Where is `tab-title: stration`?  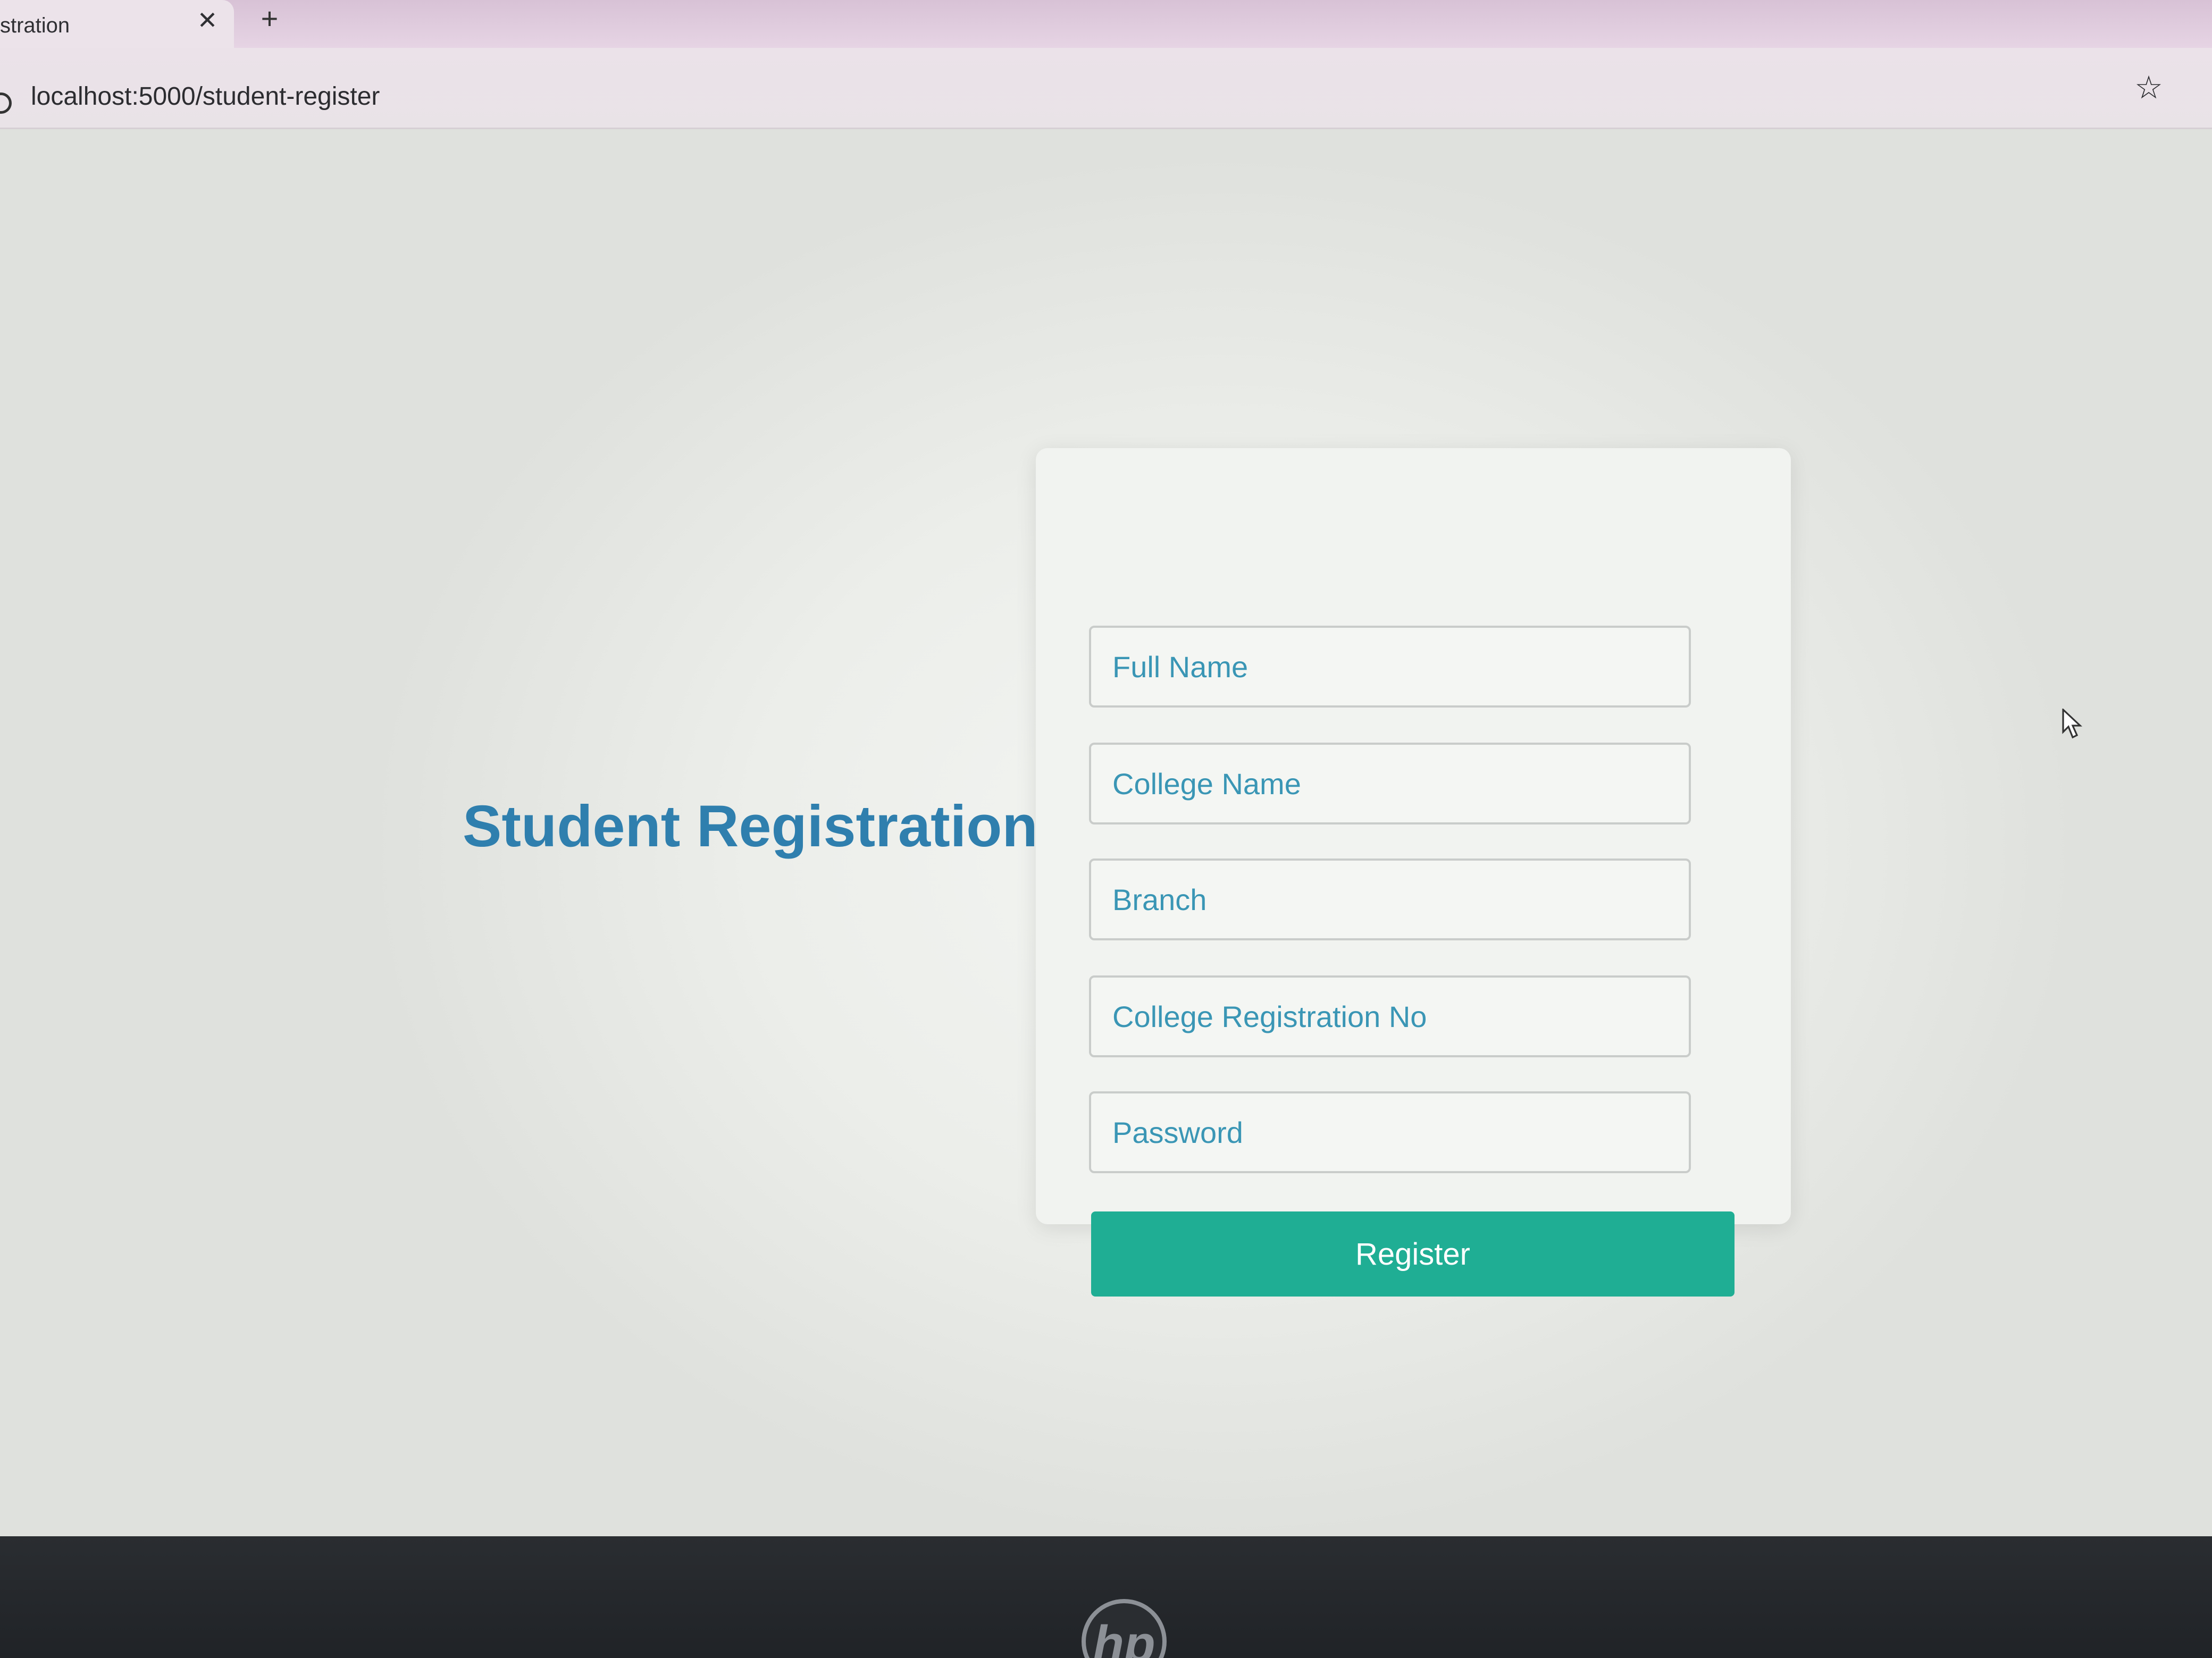 tab-title: stration is located at coordinates (35, 25).